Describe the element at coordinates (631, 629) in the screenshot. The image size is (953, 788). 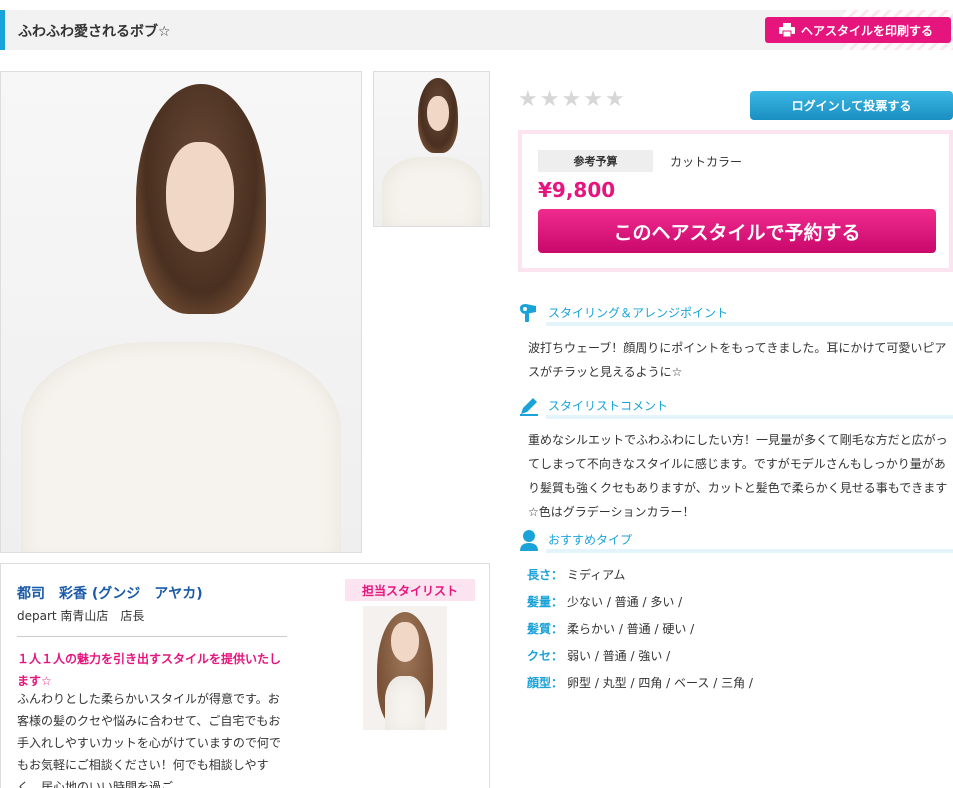
I see `type-value: 柔らかい / 普通 / 硬い /` at that location.